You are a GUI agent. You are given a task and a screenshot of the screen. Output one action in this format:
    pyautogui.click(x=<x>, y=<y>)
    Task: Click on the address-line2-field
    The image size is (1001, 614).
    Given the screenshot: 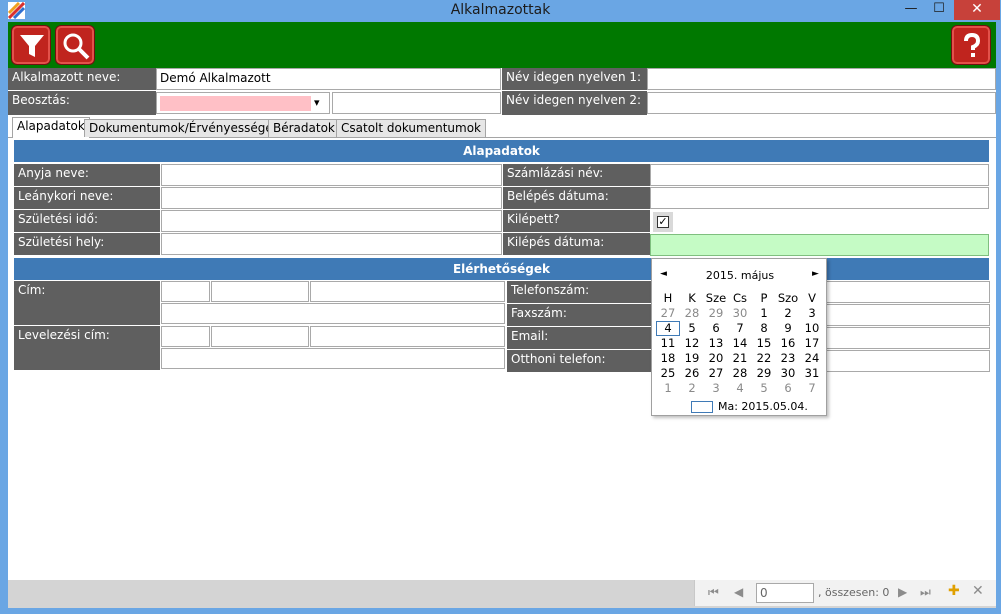 What is the action you would take?
    pyautogui.click(x=333, y=313)
    